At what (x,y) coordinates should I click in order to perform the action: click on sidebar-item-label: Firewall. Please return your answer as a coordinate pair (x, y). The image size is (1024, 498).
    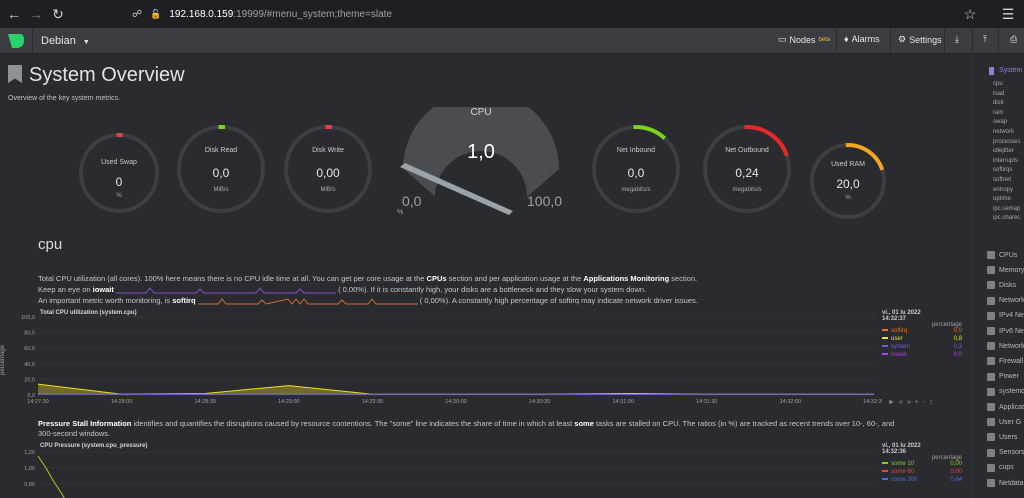
    Looking at the image, I should click on (1011, 361).